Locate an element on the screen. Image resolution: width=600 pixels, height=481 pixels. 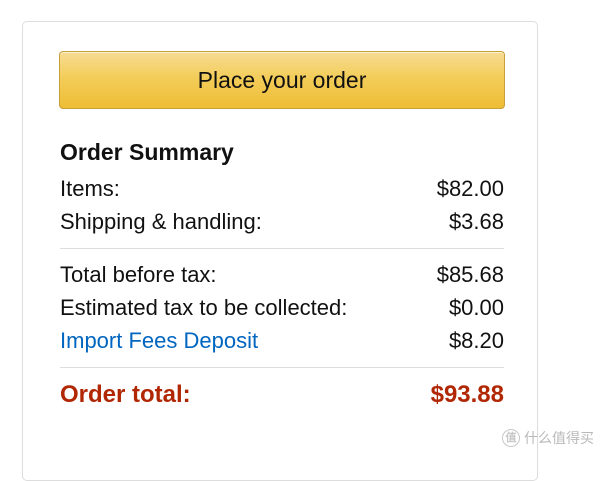
watermark: 值 什么值得买 is located at coordinates (548, 438).